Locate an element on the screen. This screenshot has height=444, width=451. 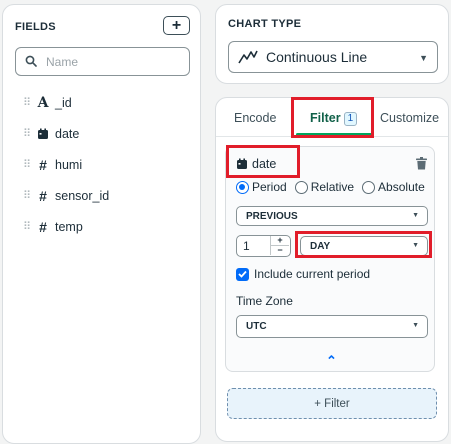
tabs-divider is located at coordinates (332, 136).